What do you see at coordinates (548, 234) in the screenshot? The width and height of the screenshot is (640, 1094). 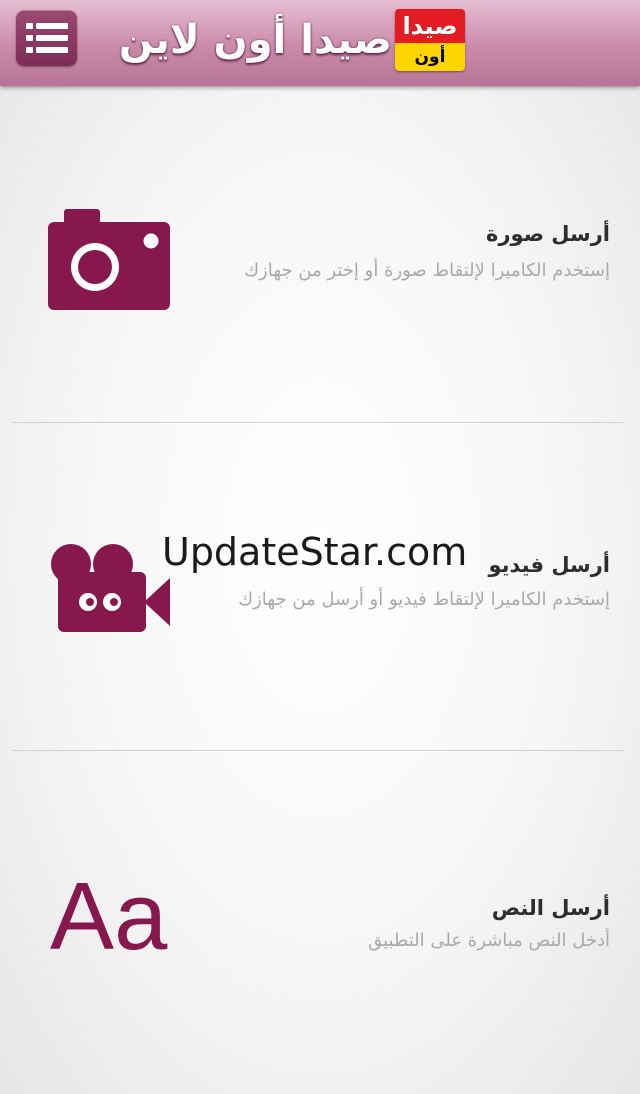 I see `send-photo-title: أرسل صورة` at bounding box center [548, 234].